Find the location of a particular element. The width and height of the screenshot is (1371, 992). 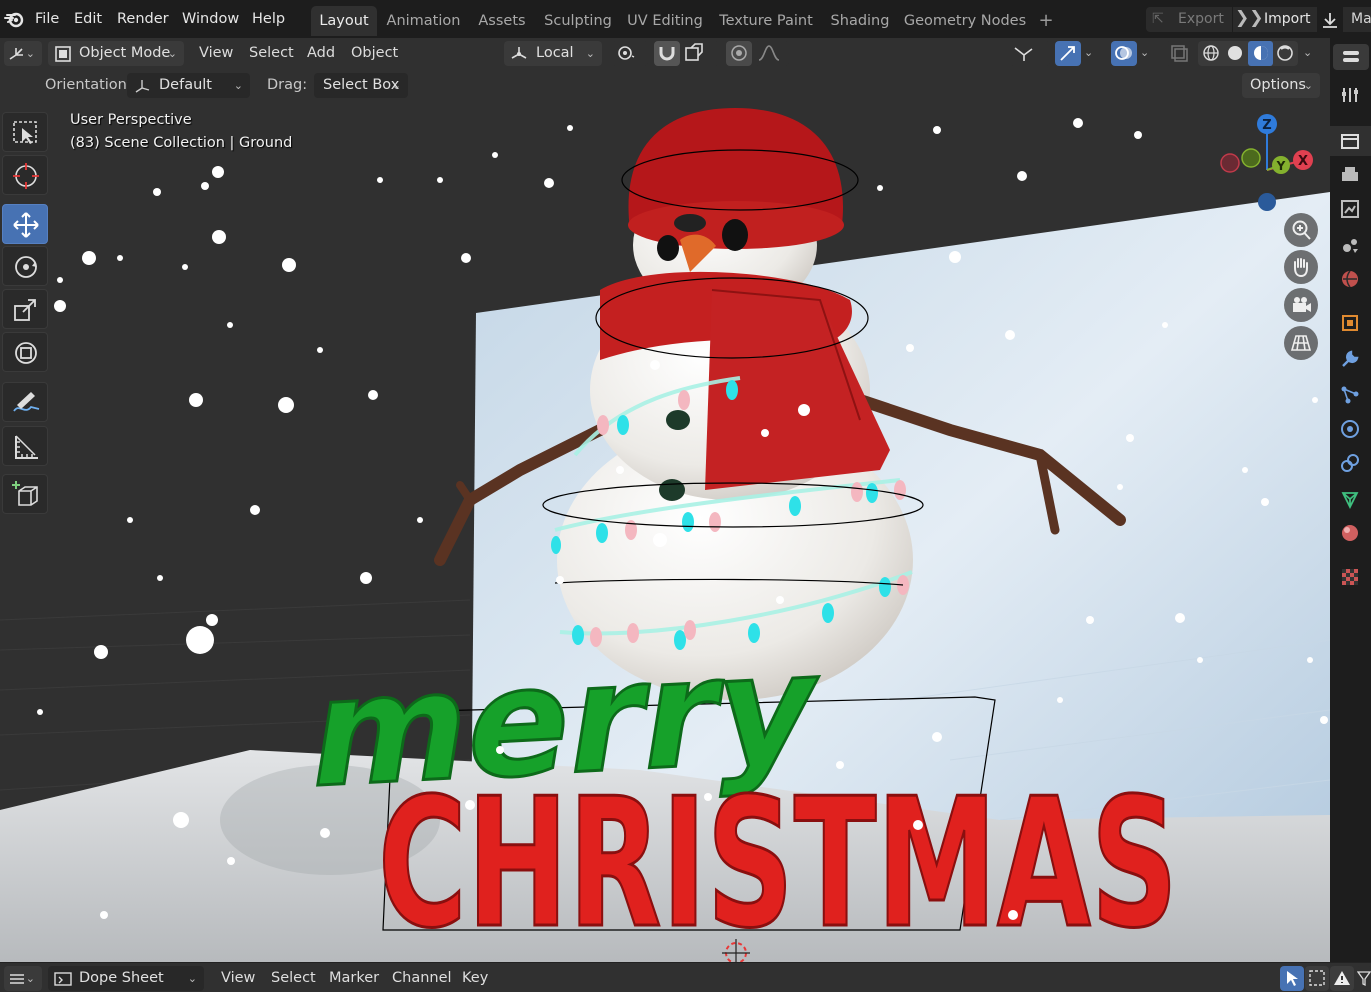

gizmo-toggle-button is located at coordinates (1068, 53).